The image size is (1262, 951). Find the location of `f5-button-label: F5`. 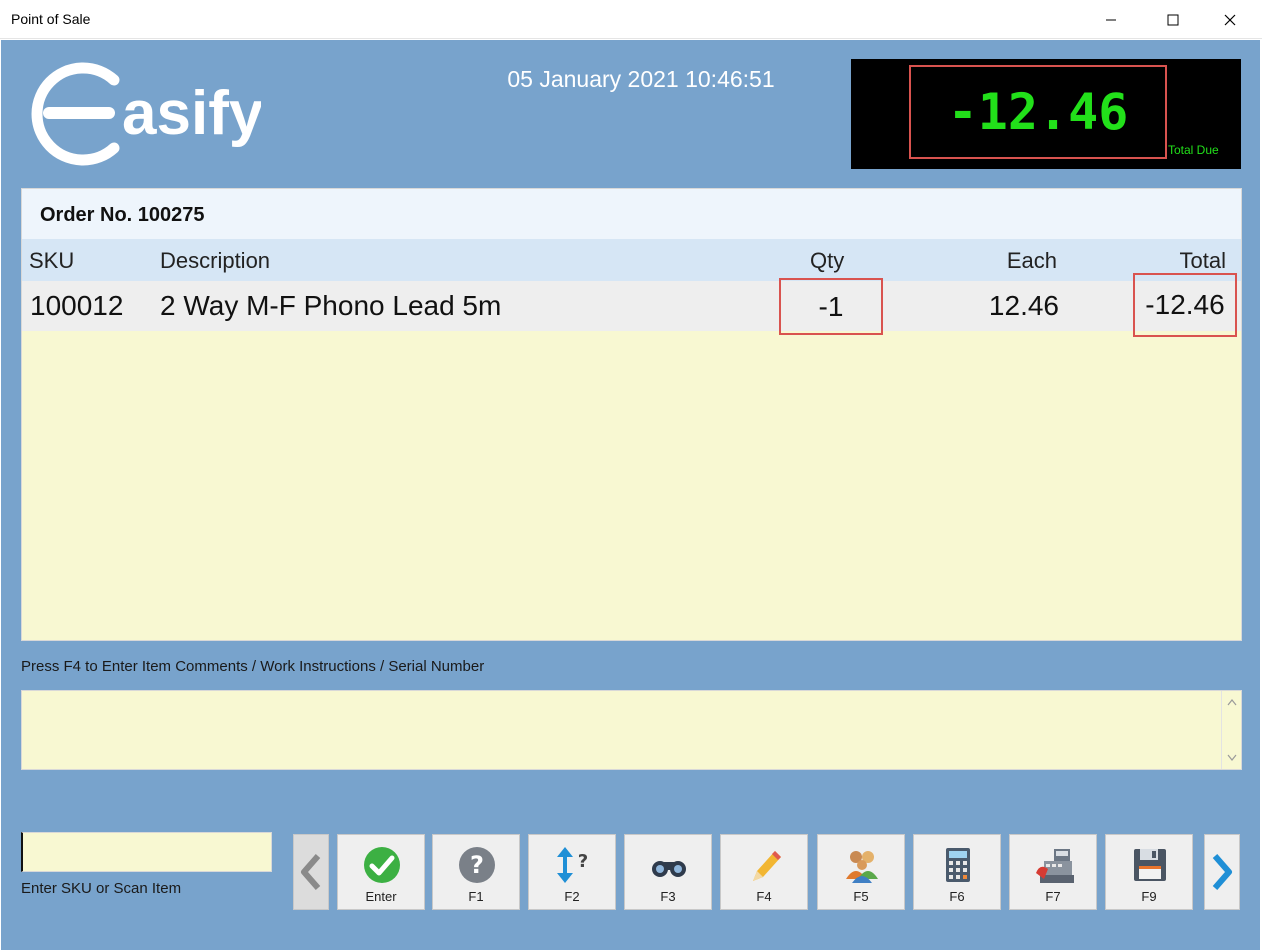

f5-button-label: F5 is located at coordinates (861, 896).